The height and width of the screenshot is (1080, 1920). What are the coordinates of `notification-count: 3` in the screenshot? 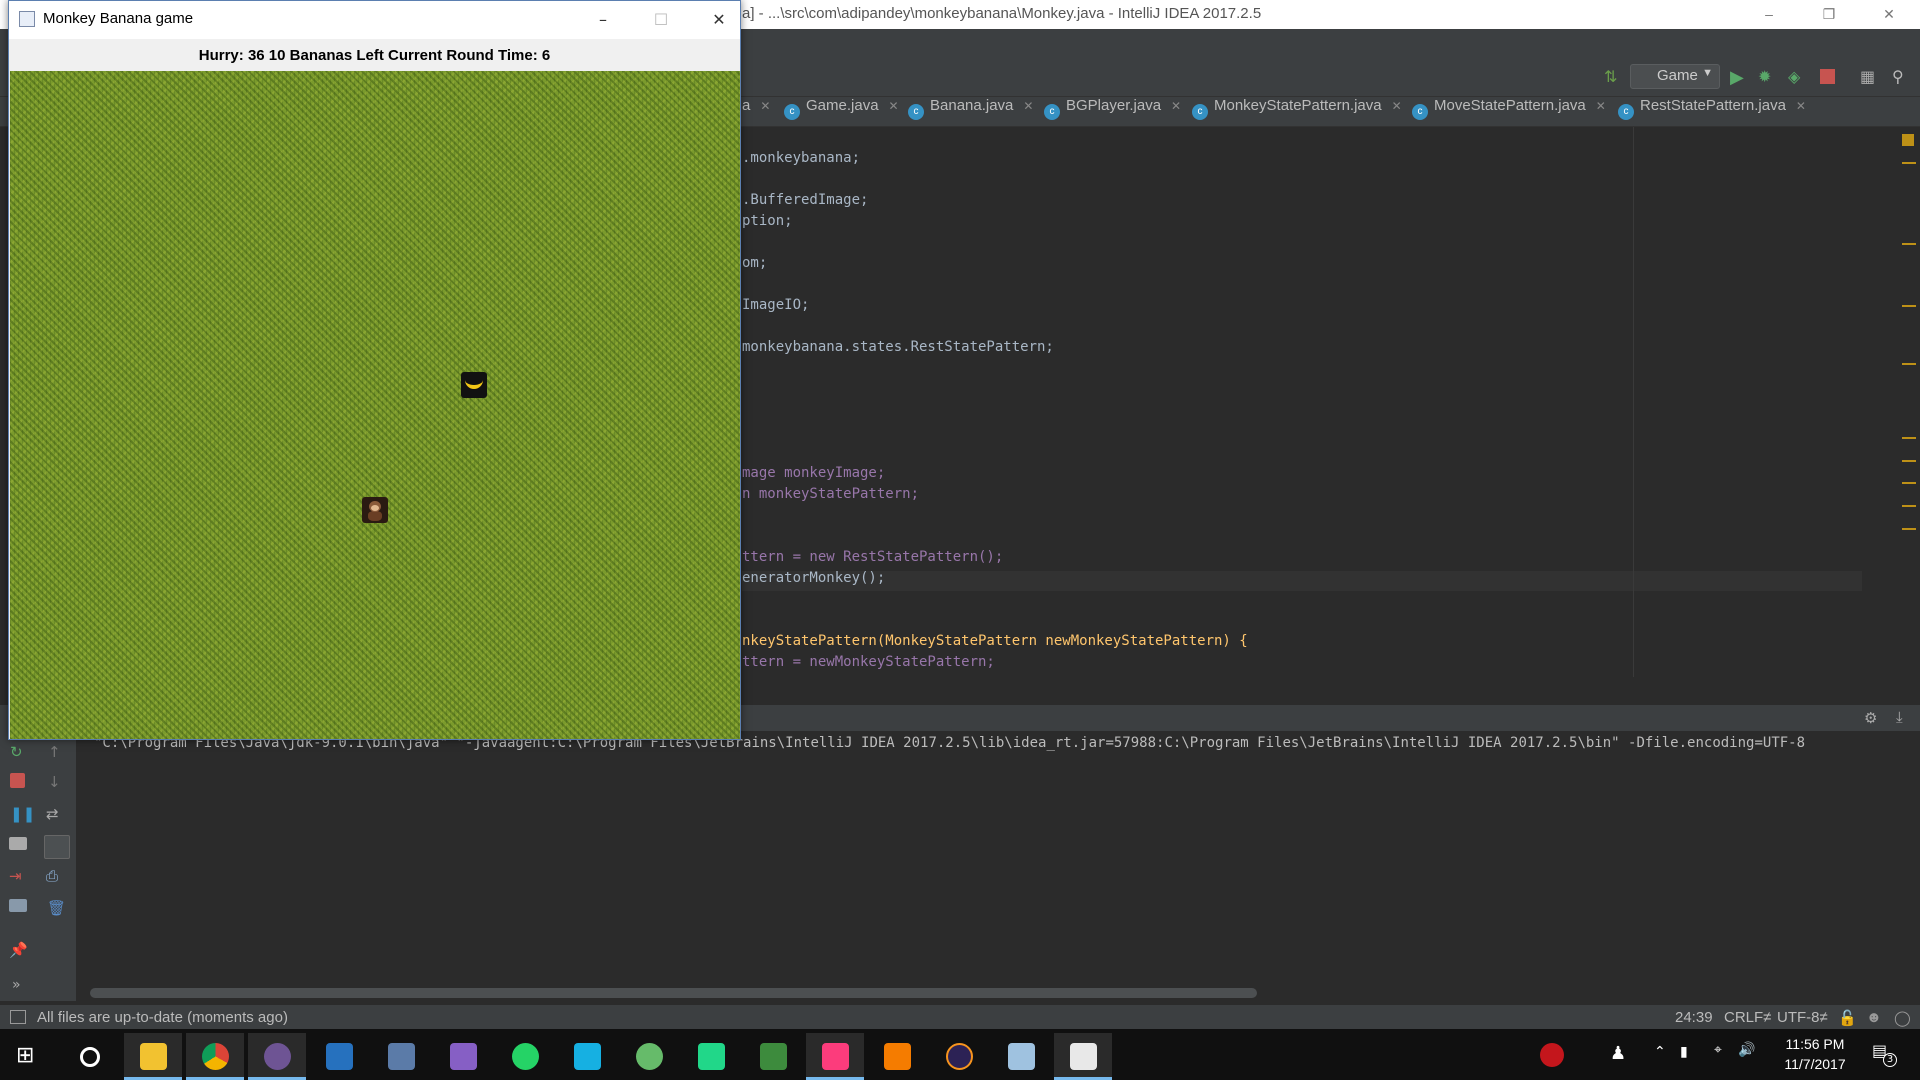 It's located at (1890, 1060).